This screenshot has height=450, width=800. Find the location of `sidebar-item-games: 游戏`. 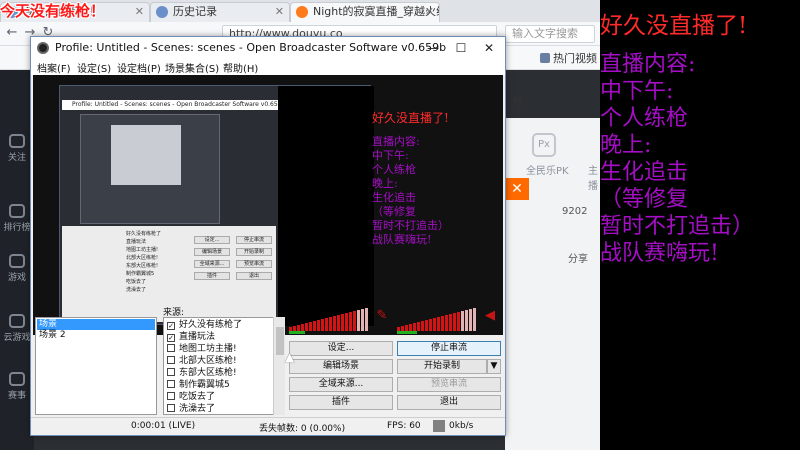

sidebar-item-games: 游戏 is located at coordinates (17, 269).